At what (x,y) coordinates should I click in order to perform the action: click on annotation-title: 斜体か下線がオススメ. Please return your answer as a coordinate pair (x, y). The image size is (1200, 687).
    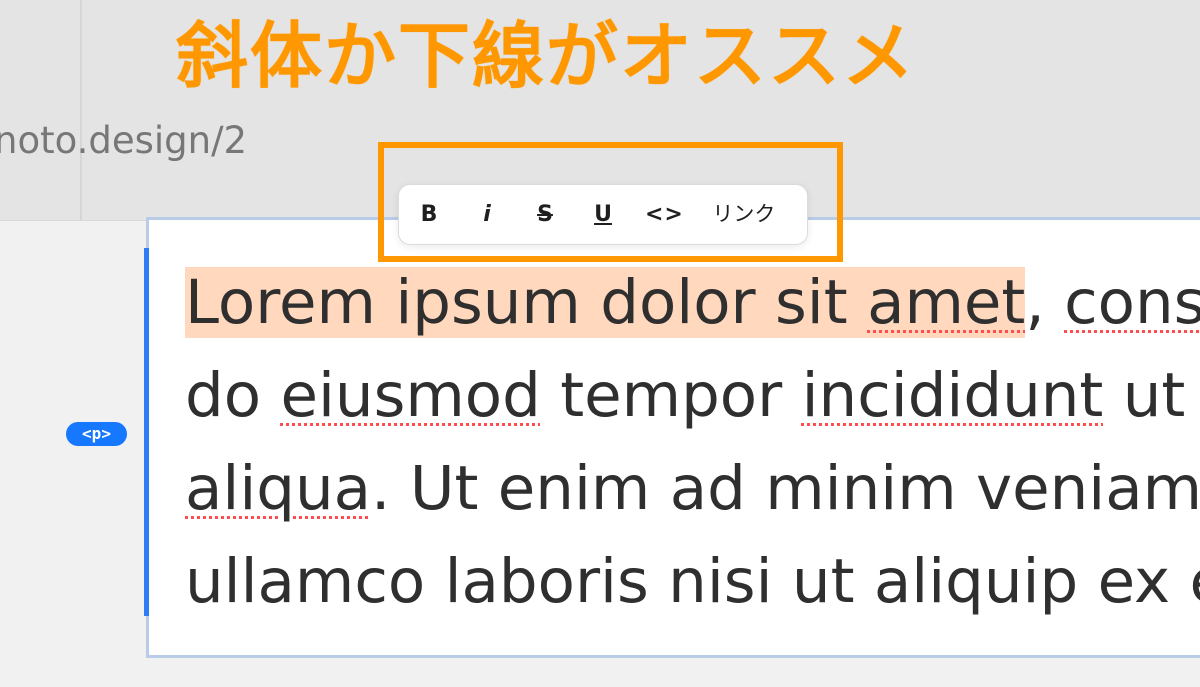
    Looking at the image, I should click on (546, 56).